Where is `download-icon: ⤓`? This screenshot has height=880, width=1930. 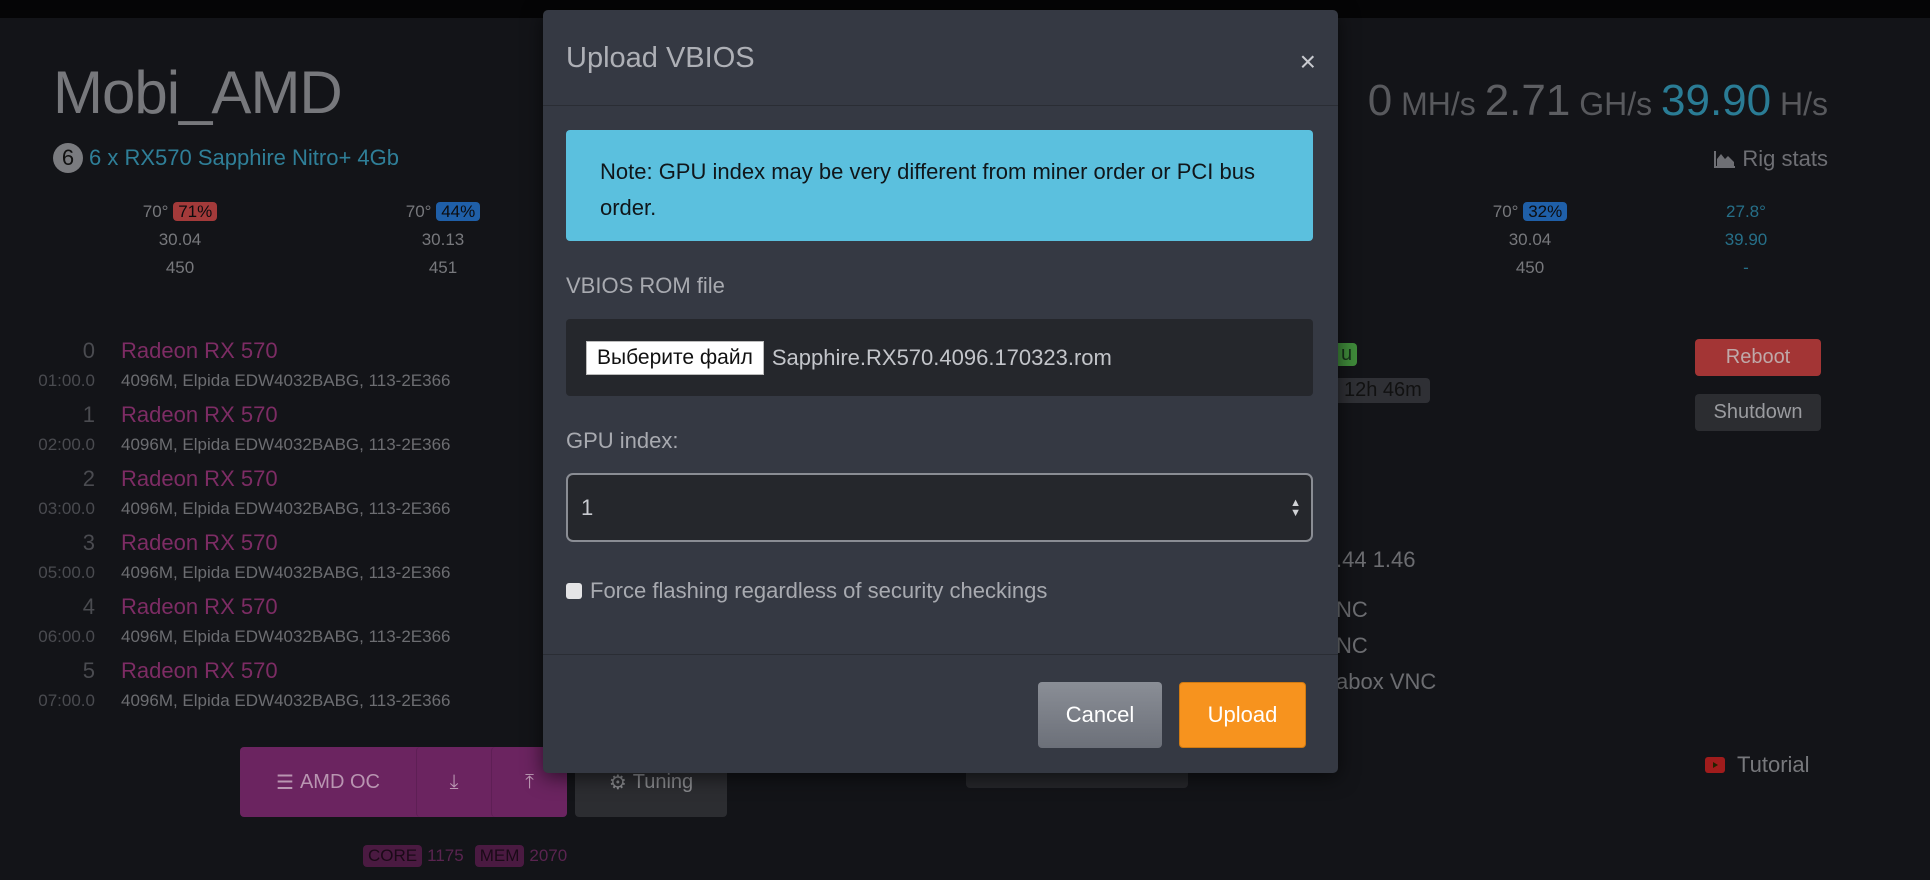 download-icon: ⤓ is located at coordinates (454, 781).